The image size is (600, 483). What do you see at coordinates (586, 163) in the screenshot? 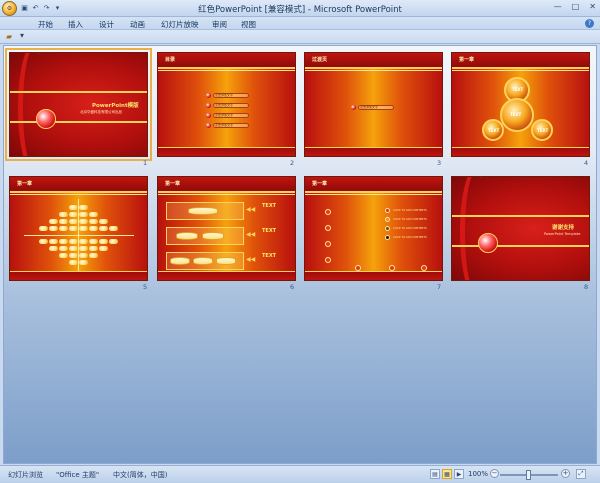
I see `slide-number: 4` at bounding box center [586, 163].